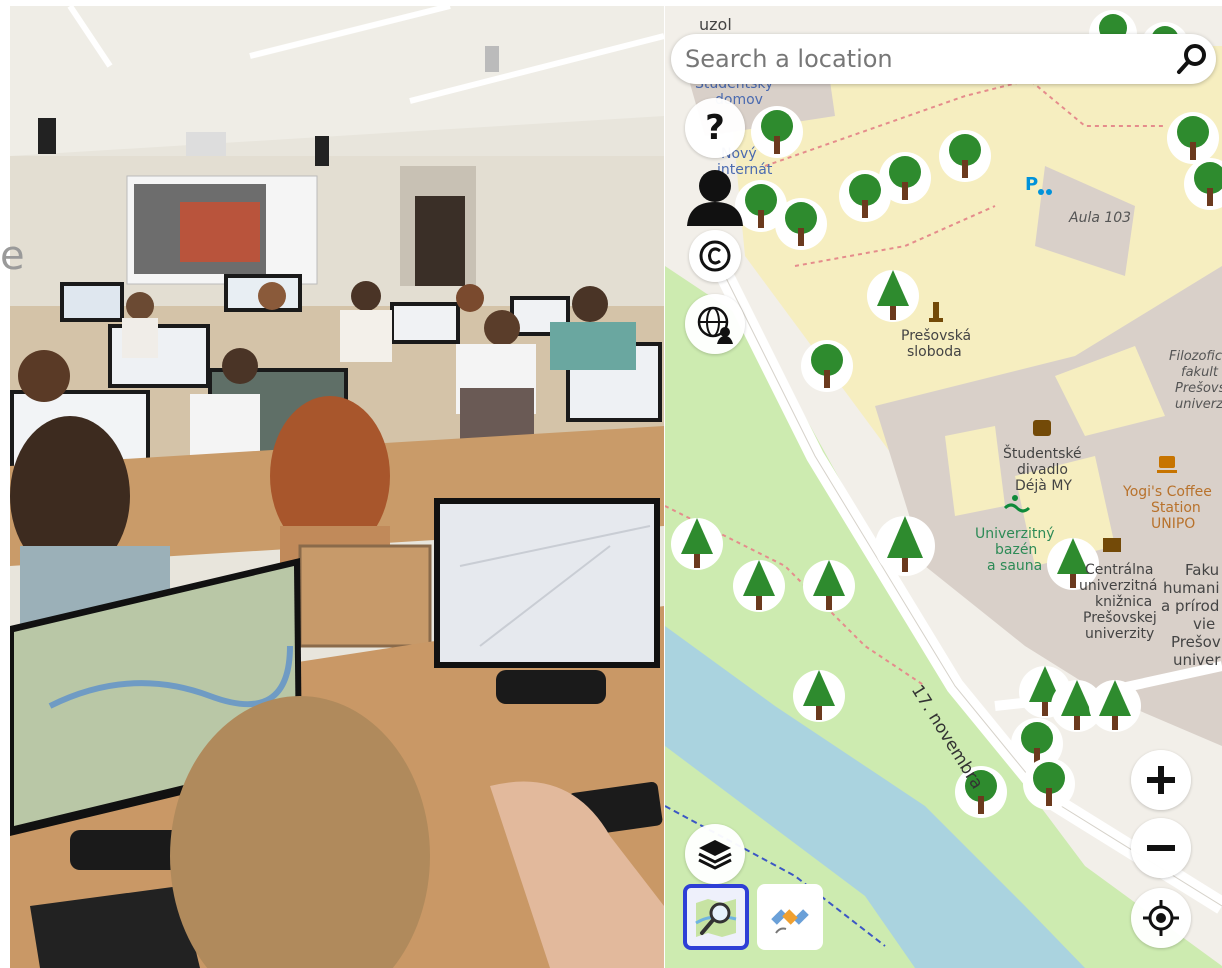 This screenshot has height=968, width=1222. What do you see at coordinates (934, 352) in the screenshot?
I see `map-label-sloboda: sloboda` at bounding box center [934, 352].